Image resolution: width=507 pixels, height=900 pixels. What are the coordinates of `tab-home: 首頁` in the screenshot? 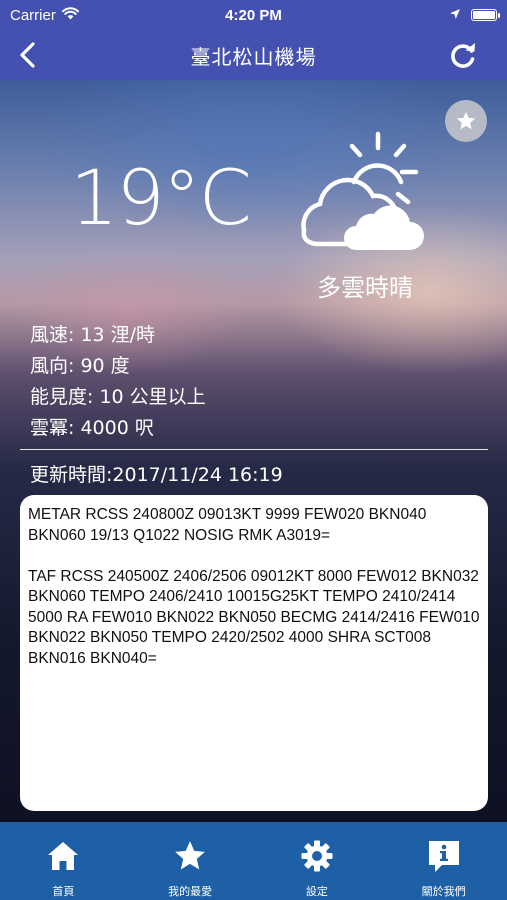 It's located at (63, 861).